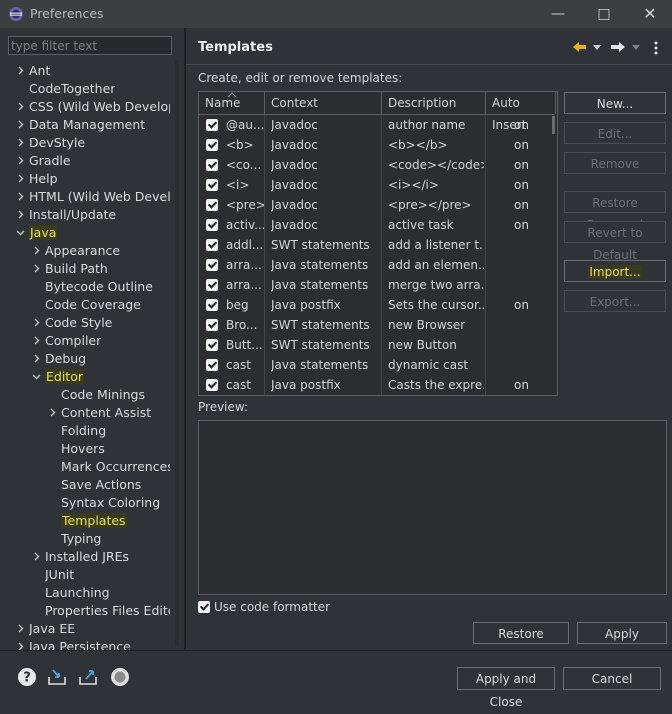 This screenshot has height=714, width=672. What do you see at coordinates (323, 103) in the screenshot?
I see `column-header-context: Context` at bounding box center [323, 103].